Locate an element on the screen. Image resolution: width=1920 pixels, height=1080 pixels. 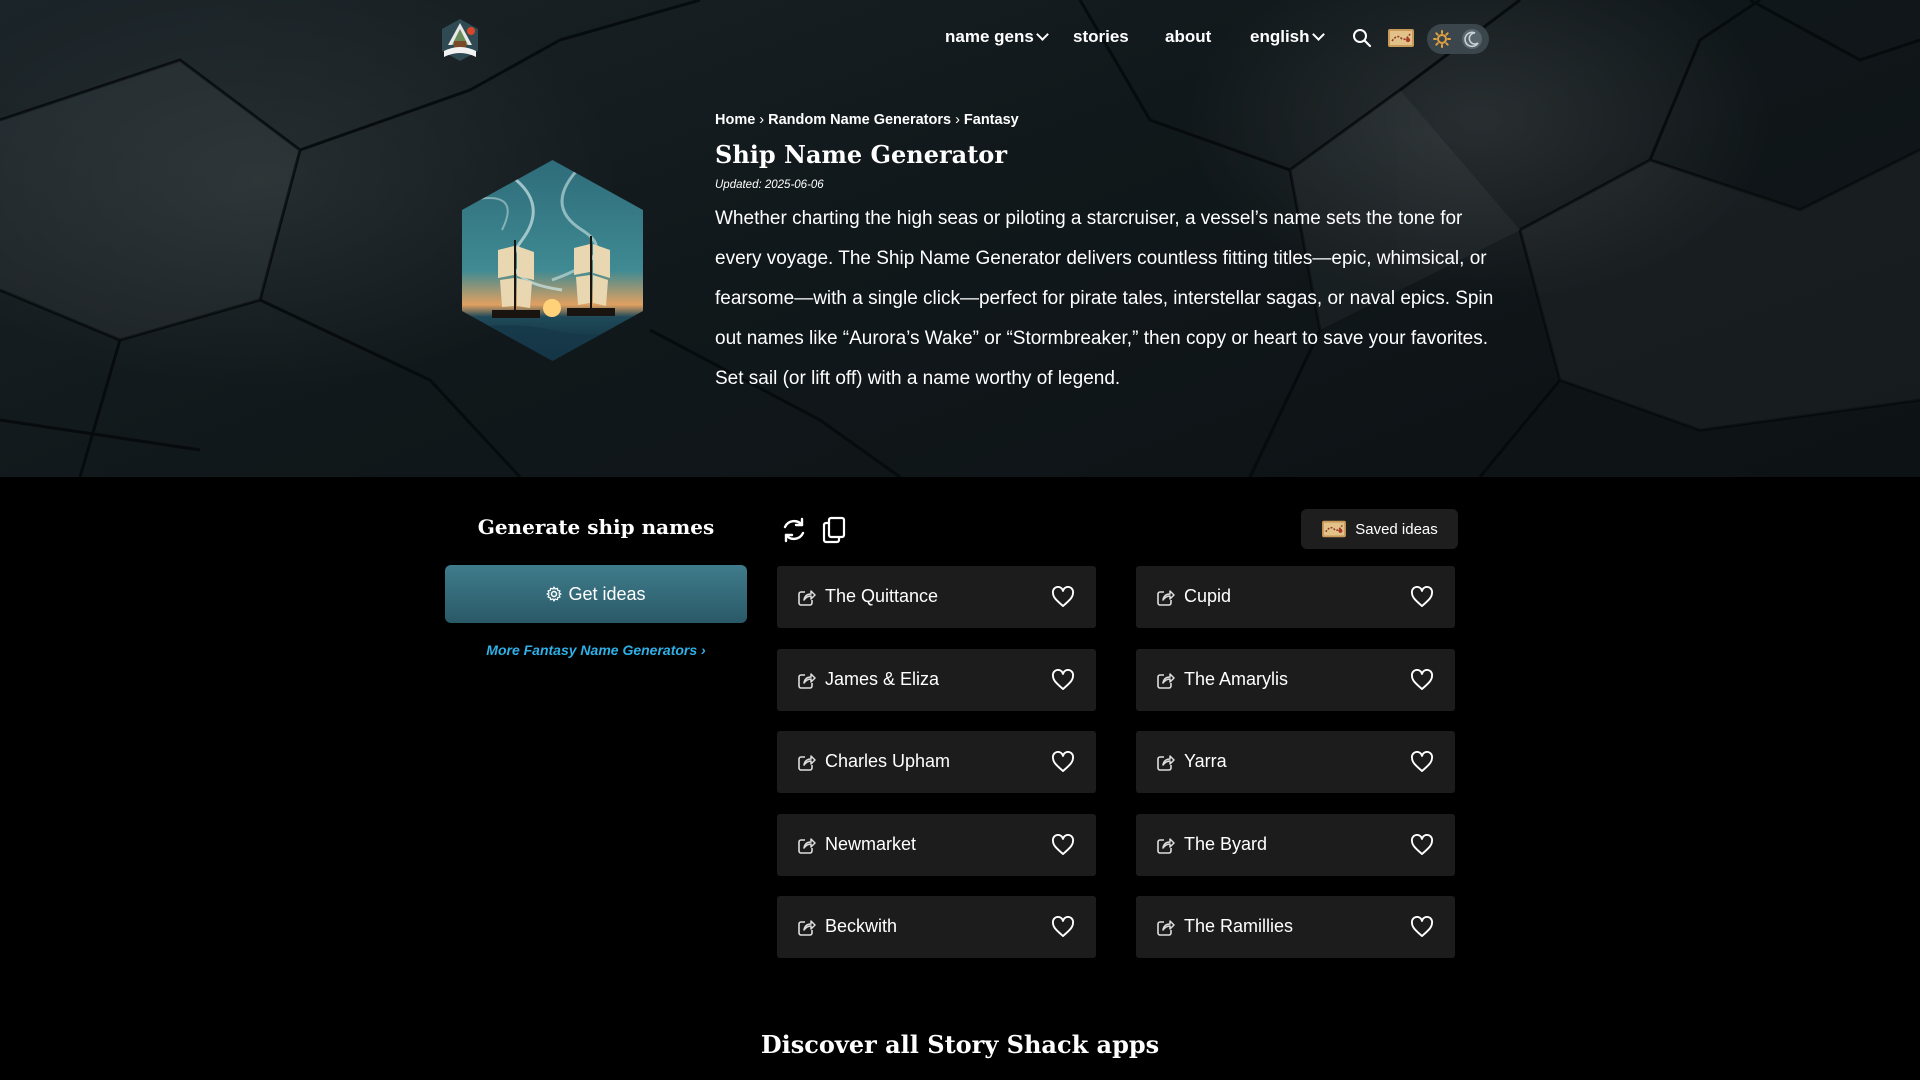
nav-about: about is located at coordinates (1188, 39).